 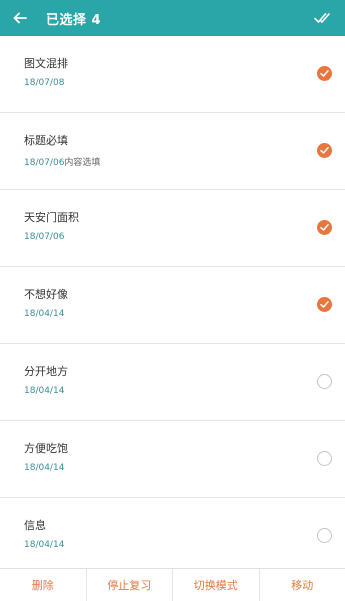 I want to click on item-date: 18/07/06, so click(x=44, y=237).